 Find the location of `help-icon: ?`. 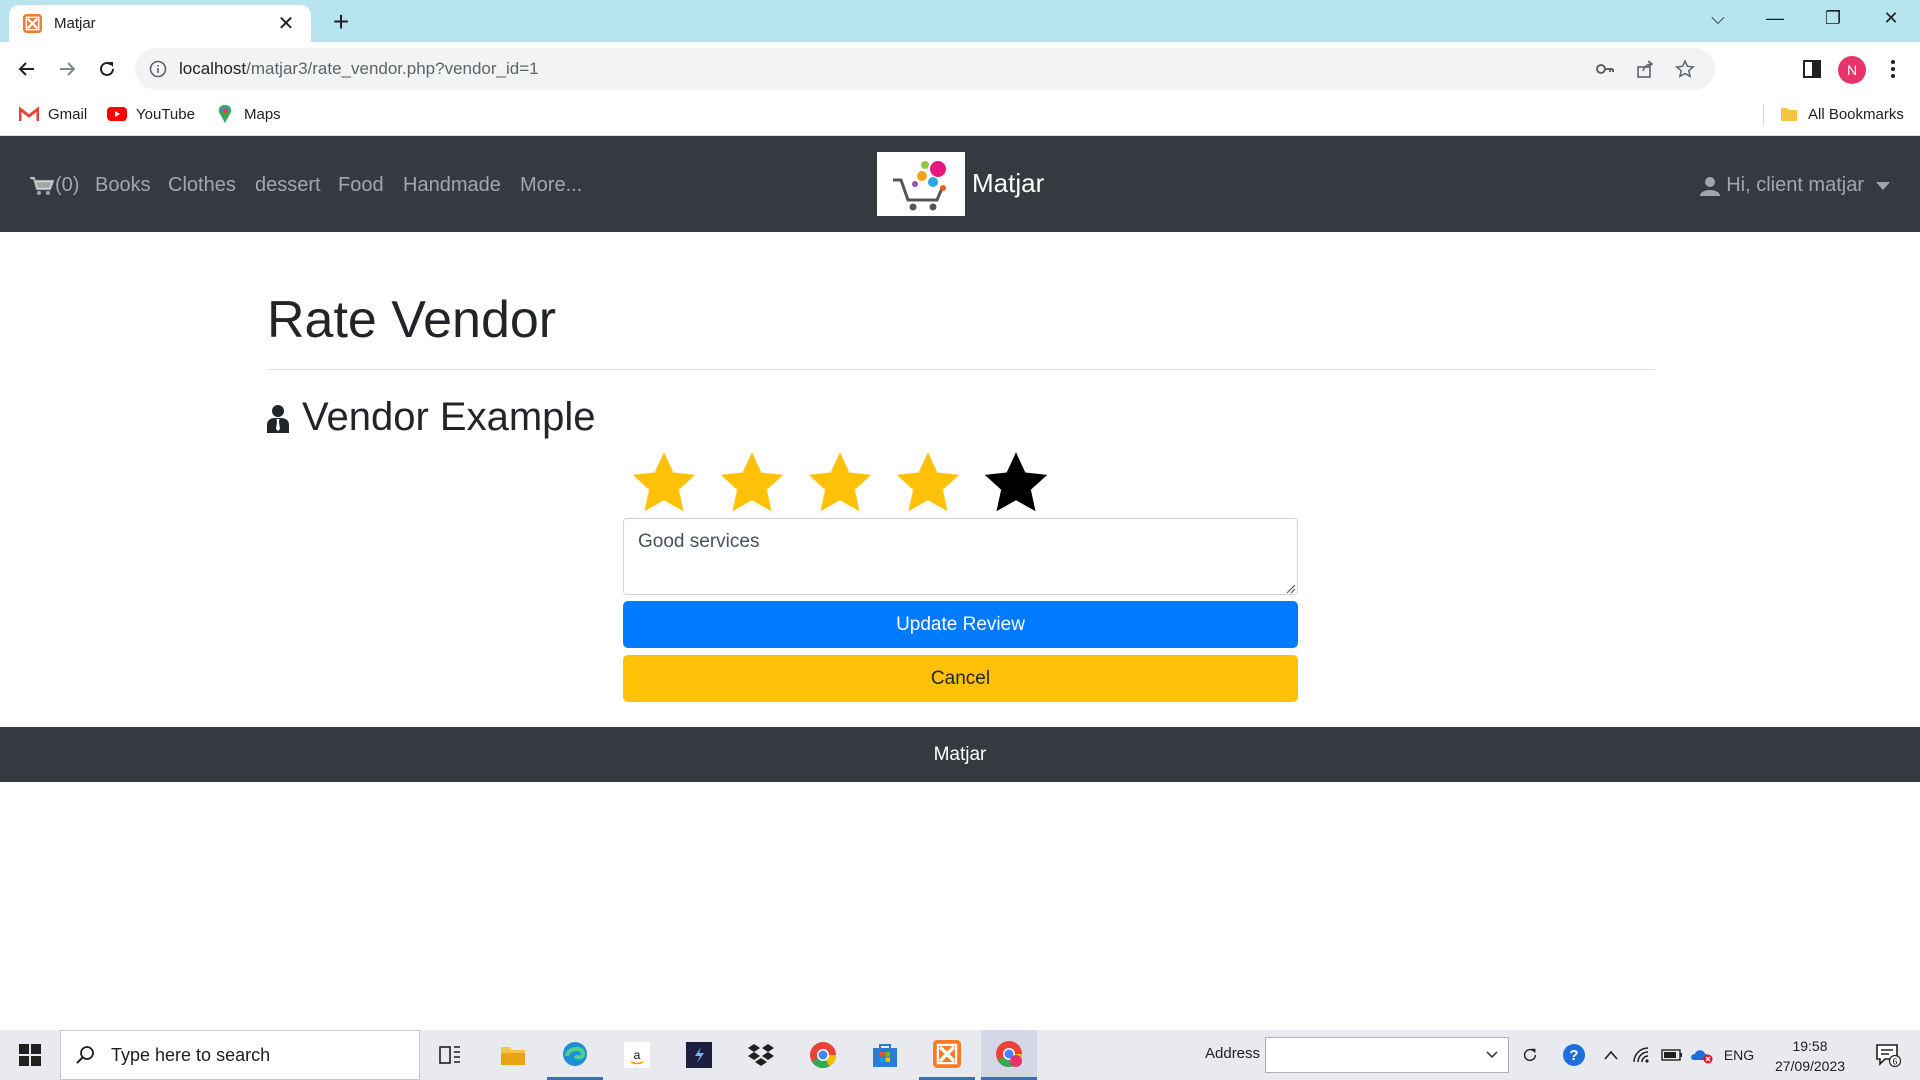

help-icon: ? is located at coordinates (1574, 1055).